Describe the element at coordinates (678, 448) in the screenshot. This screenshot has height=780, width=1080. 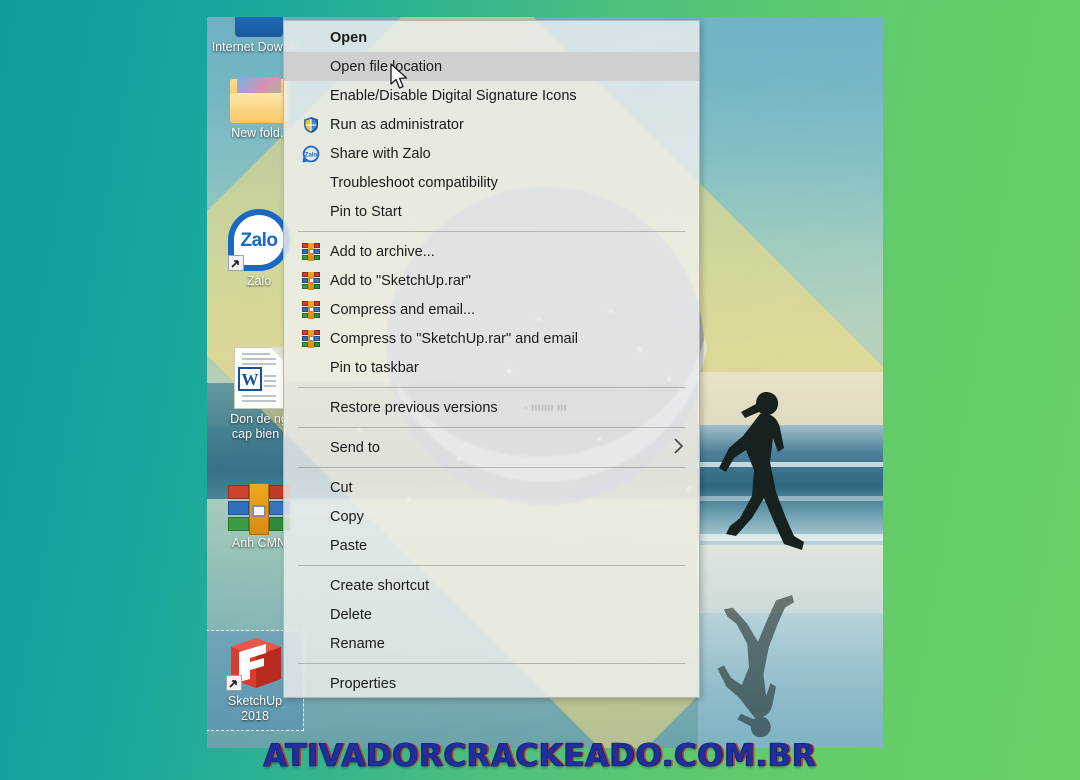
I see `chevron-right-icon` at that location.